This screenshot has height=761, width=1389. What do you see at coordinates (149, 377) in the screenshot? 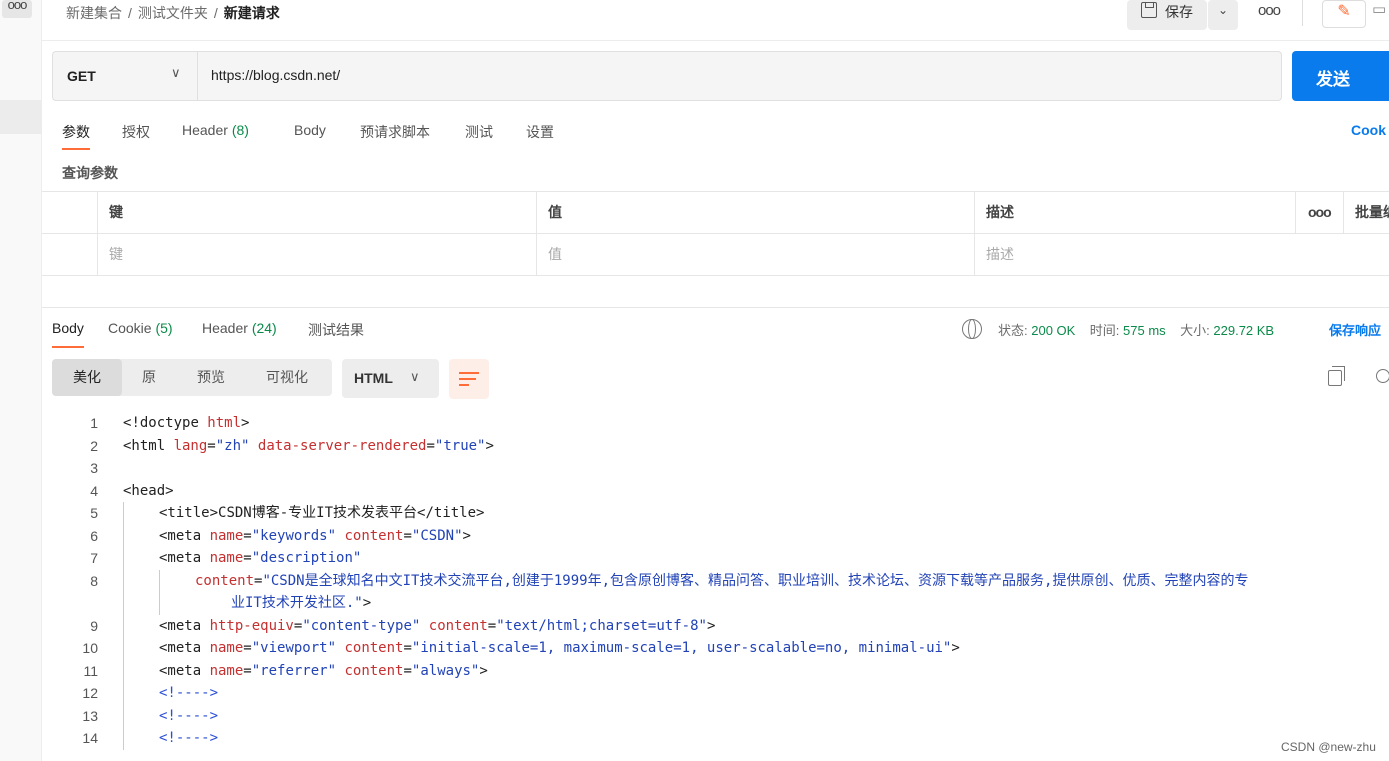
I see `view-mode-raw: 原` at bounding box center [149, 377].